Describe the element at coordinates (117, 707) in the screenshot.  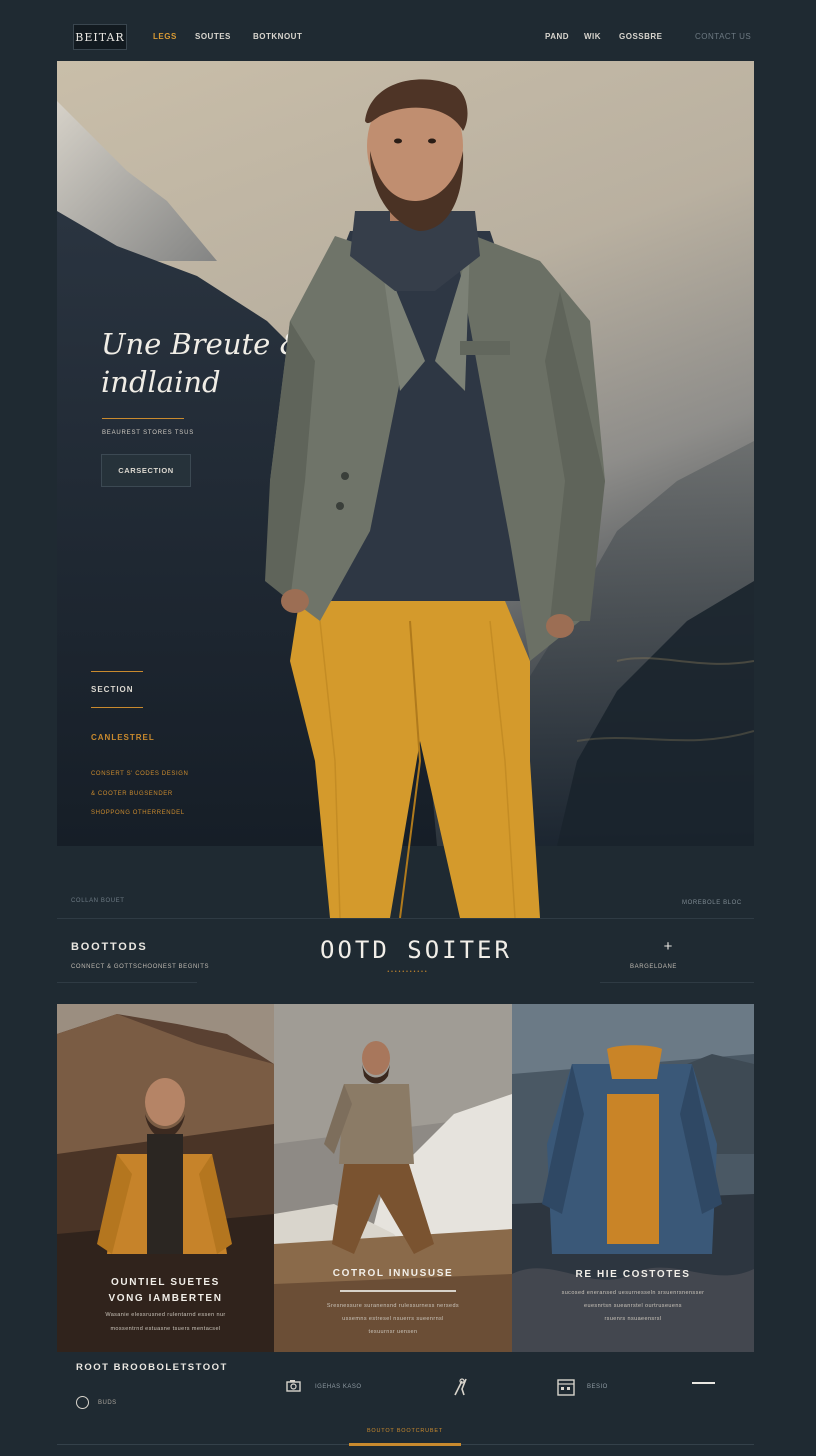
I see `side-rule-bottom` at that location.